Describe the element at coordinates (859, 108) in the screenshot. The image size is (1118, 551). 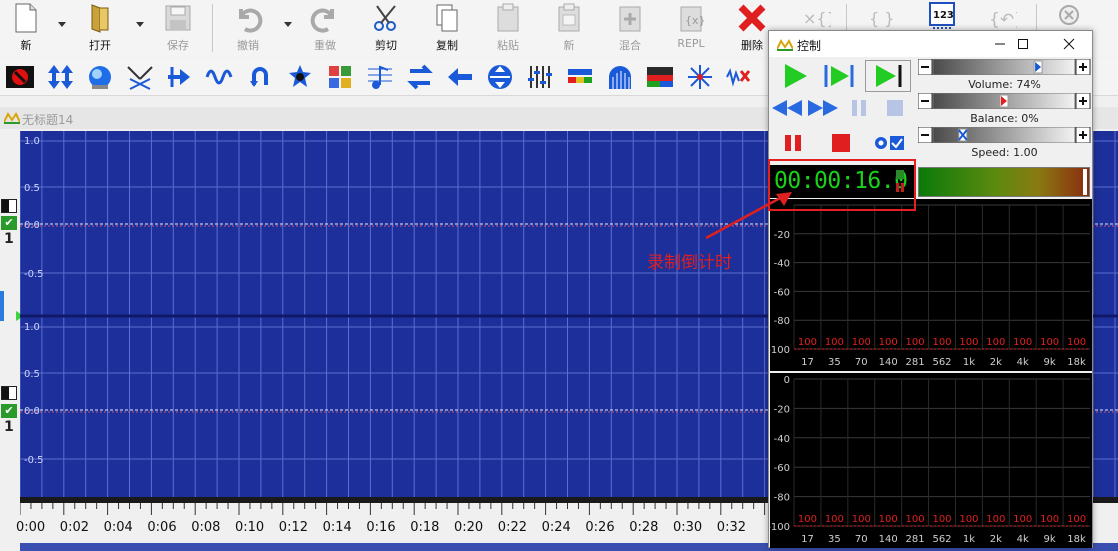
I see `pause-disabled-button` at that location.